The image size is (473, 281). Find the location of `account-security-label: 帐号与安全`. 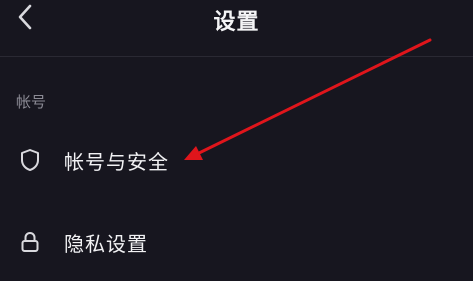

account-security-label: 帐号与安全 is located at coordinates (116, 161).